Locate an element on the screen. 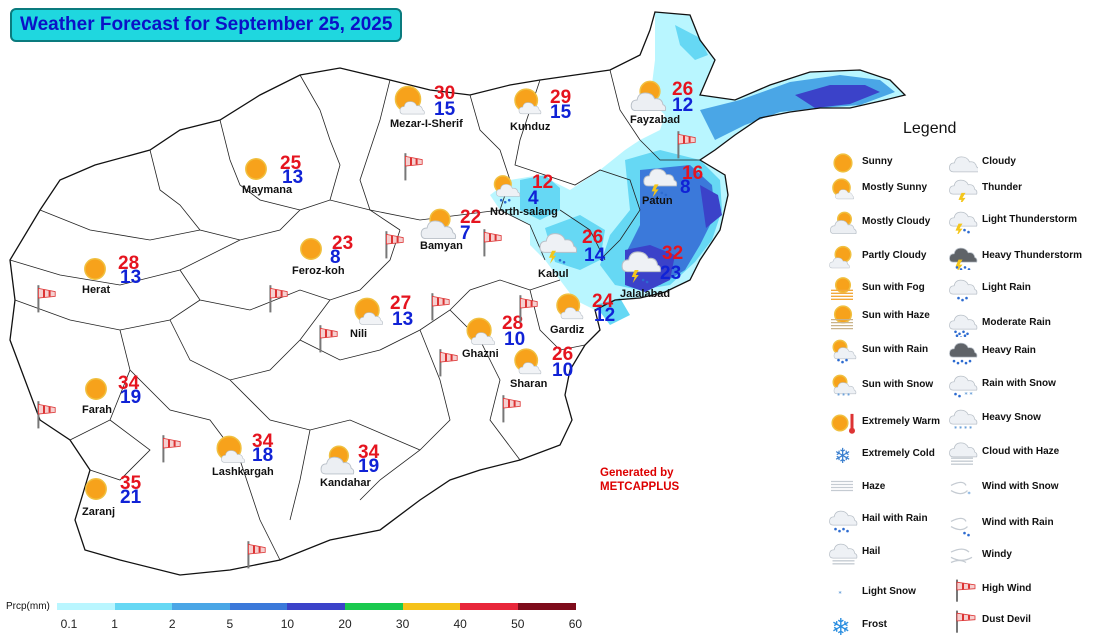 The image size is (1100, 642). city-name: Zaranj is located at coordinates (99, 512).